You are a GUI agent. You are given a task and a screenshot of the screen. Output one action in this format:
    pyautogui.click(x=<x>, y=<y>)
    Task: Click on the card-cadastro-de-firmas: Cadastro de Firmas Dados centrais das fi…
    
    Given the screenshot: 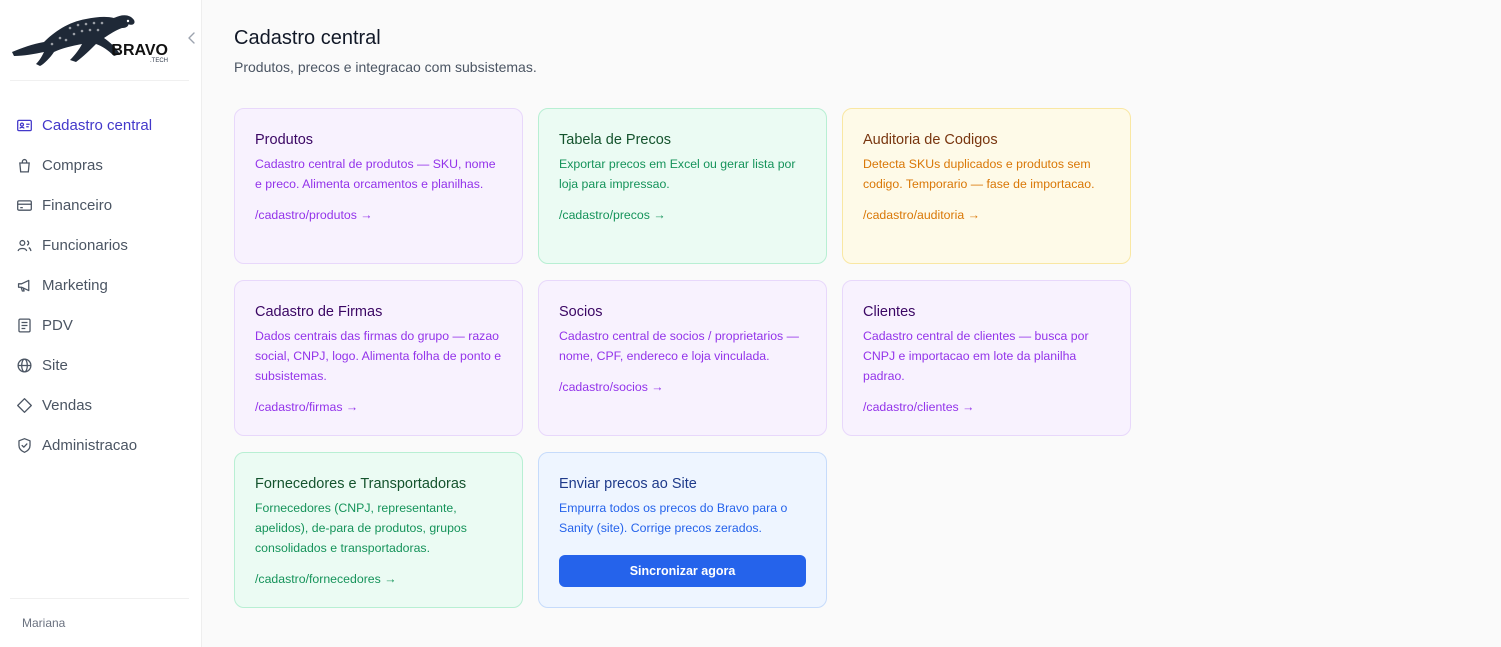 What is the action you would take?
    pyautogui.click(x=378, y=358)
    